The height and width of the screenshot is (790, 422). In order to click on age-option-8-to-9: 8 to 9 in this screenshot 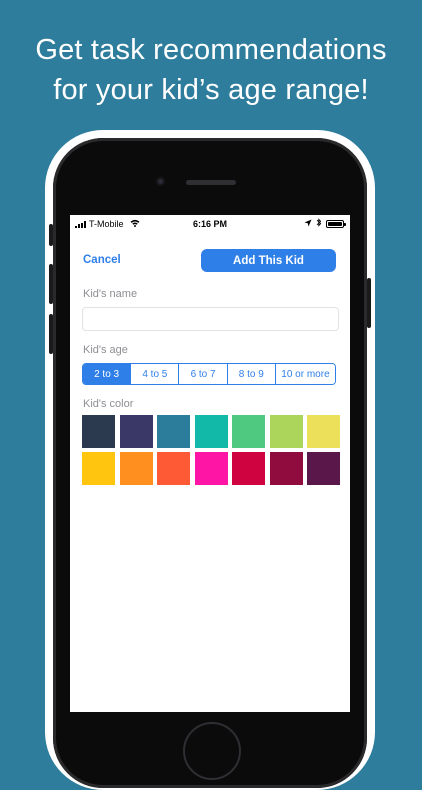, I will do `click(250, 374)`.